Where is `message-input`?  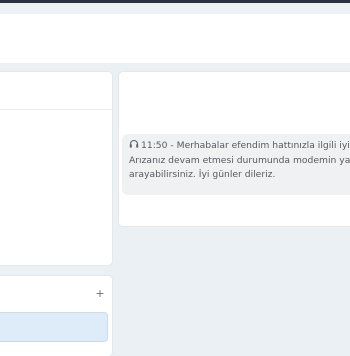
message-input is located at coordinates (54, 327).